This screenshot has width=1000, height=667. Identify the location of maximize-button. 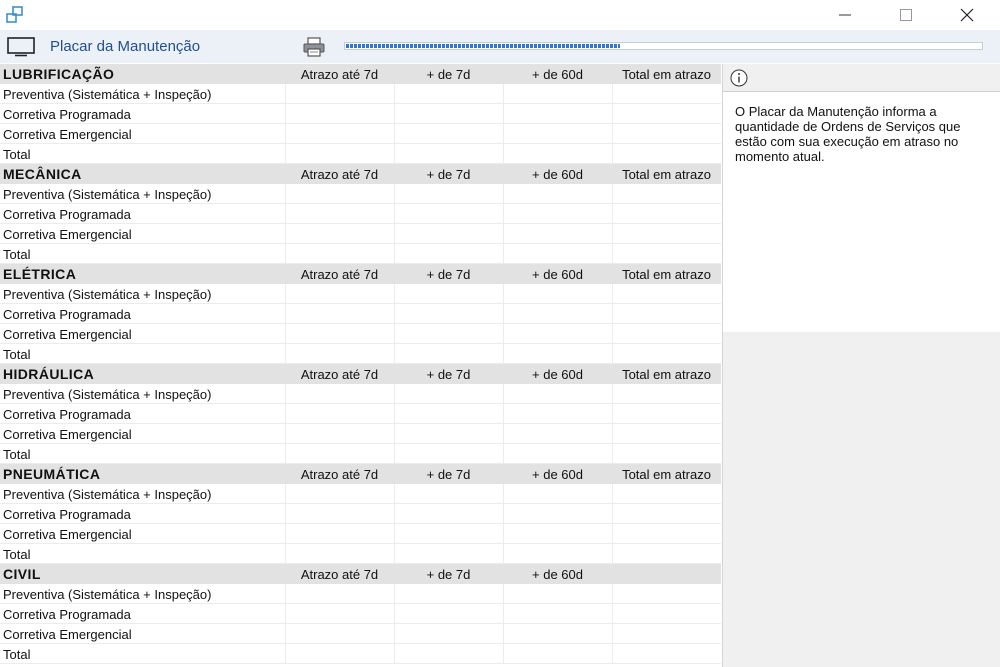
(906, 15).